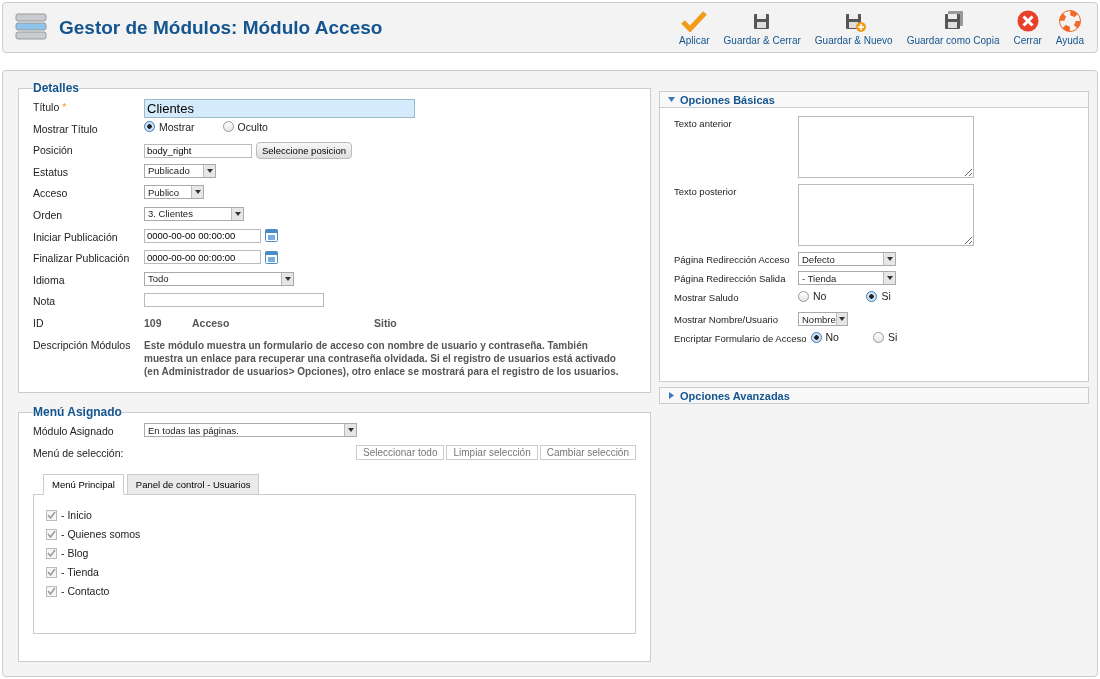 The image size is (1100, 679). What do you see at coordinates (51, 171) in the screenshot?
I see `field-label: Estatus` at bounding box center [51, 171].